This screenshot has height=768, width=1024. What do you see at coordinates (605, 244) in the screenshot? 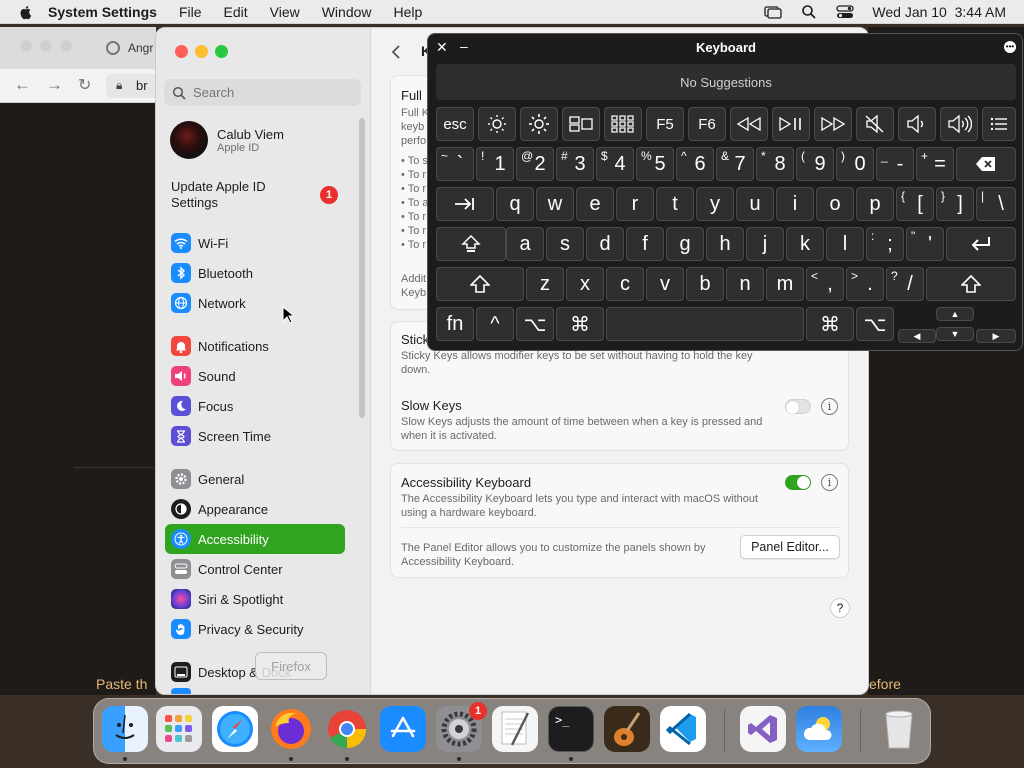
I see `key-d: d` at bounding box center [605, 244].